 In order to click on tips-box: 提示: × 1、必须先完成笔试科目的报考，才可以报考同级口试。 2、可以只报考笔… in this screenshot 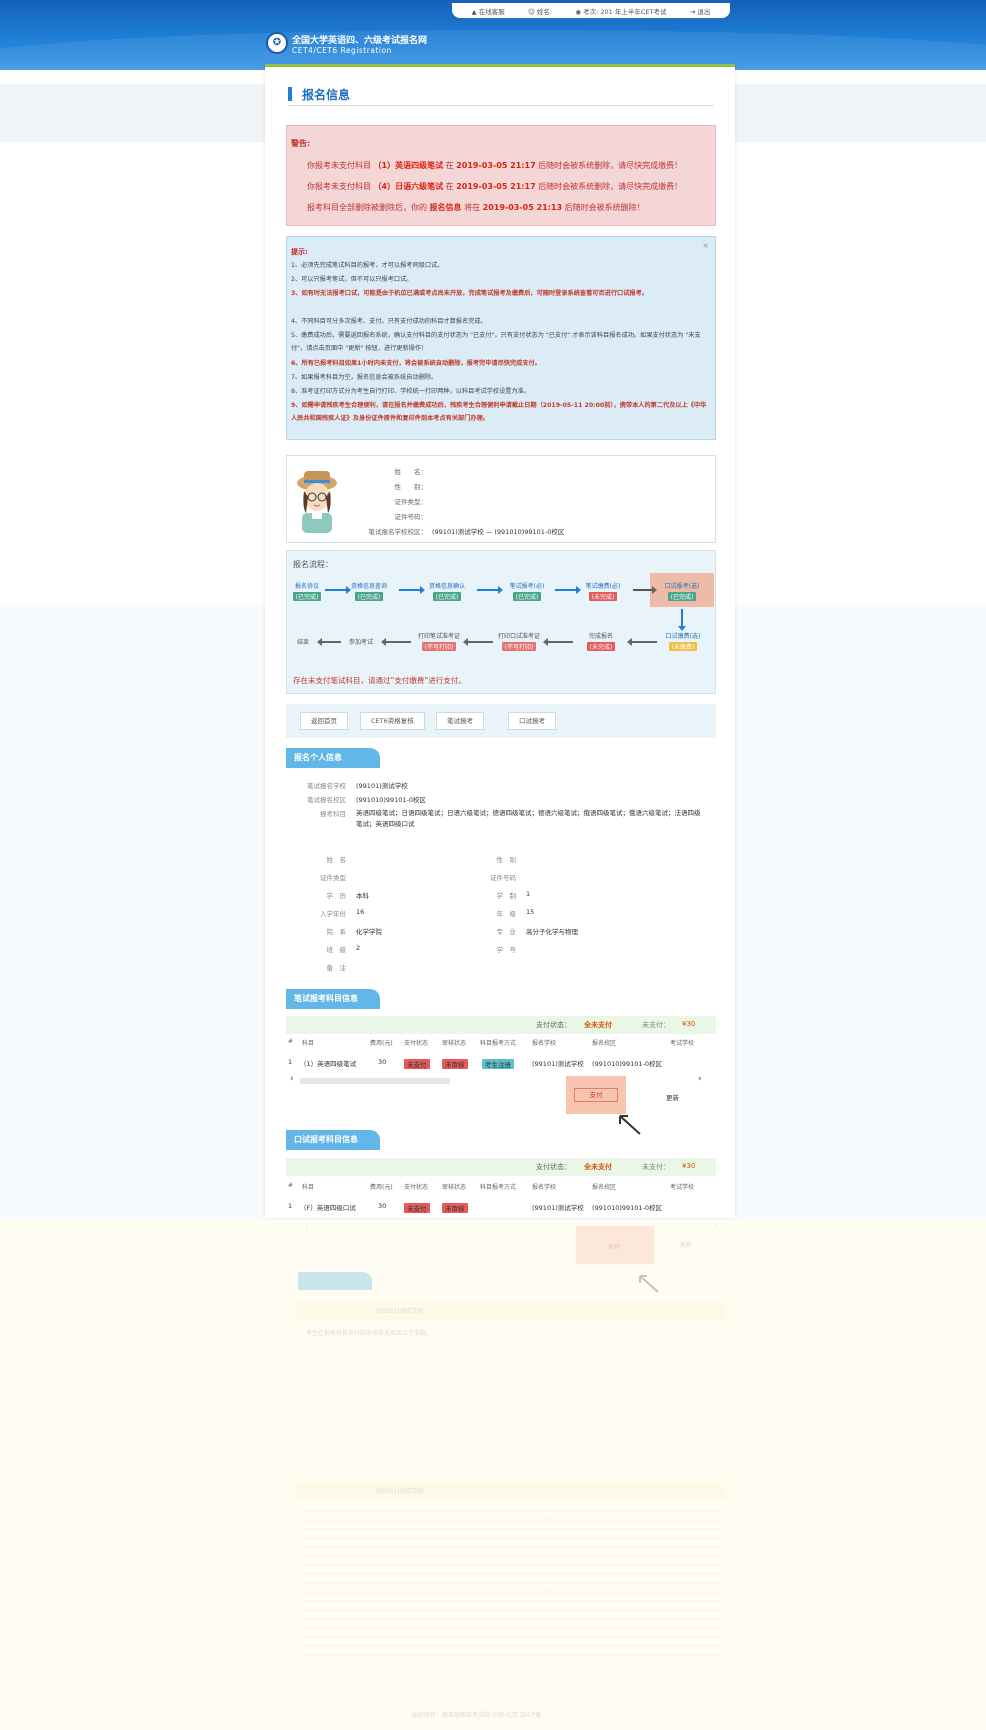, I will do `click(501, 338)`.